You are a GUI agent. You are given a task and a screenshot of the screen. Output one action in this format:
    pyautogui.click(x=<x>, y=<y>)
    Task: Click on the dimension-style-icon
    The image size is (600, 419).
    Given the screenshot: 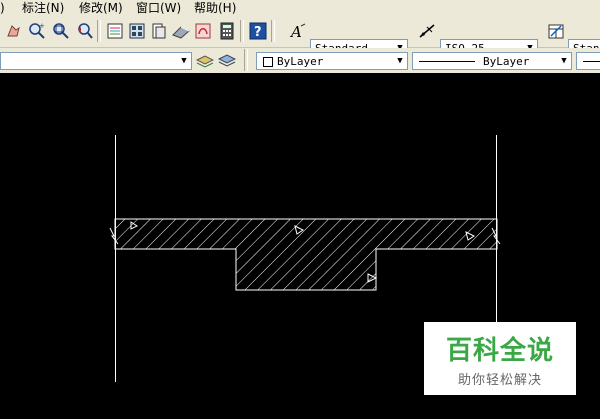 What is the action you would take?
    pyautogui.click(x=427, y=31)
    